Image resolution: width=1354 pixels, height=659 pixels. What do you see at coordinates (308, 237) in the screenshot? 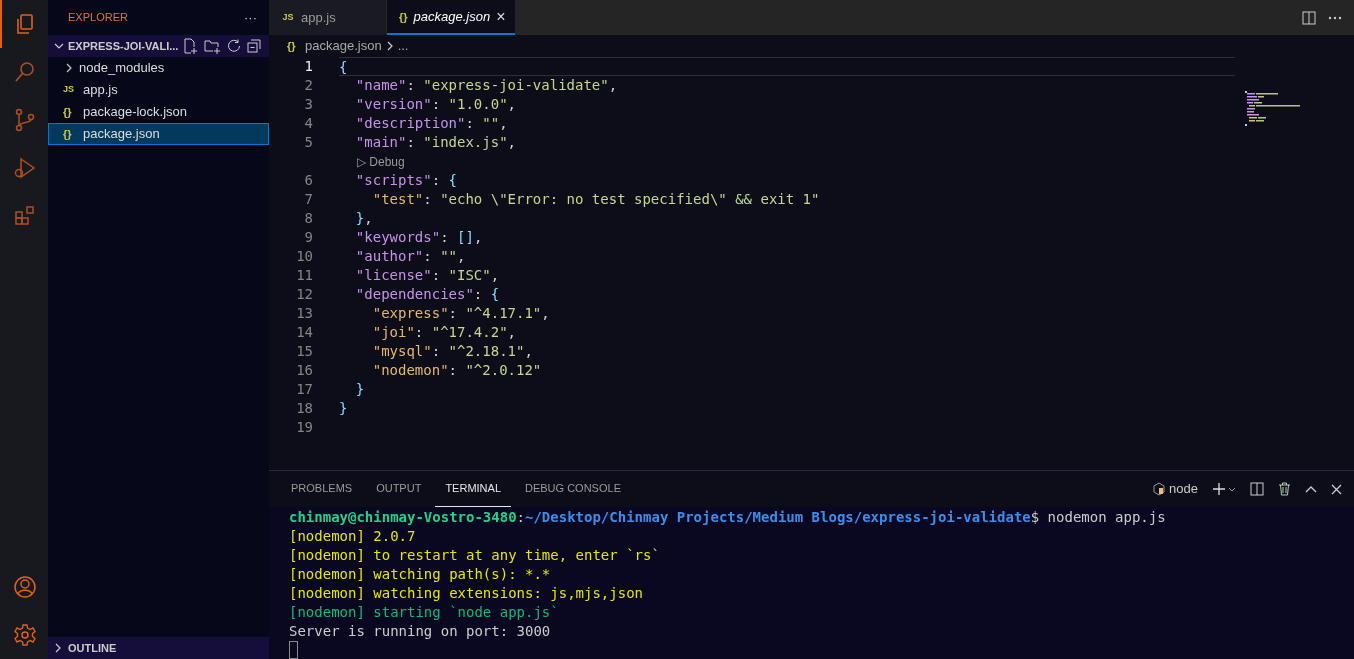
I see `line-number: 9` at bounding box center [308, 237].